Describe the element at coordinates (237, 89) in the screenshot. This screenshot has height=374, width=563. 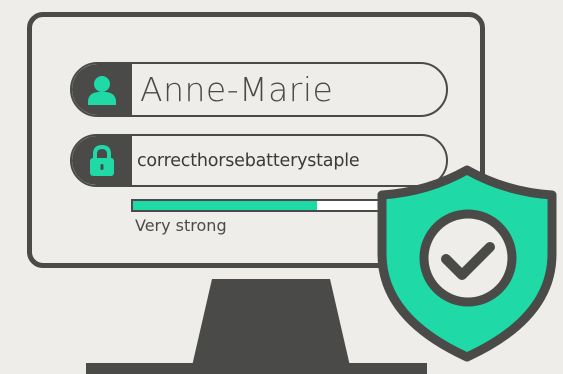
I see `username-value: Anne-Marie` at that location.